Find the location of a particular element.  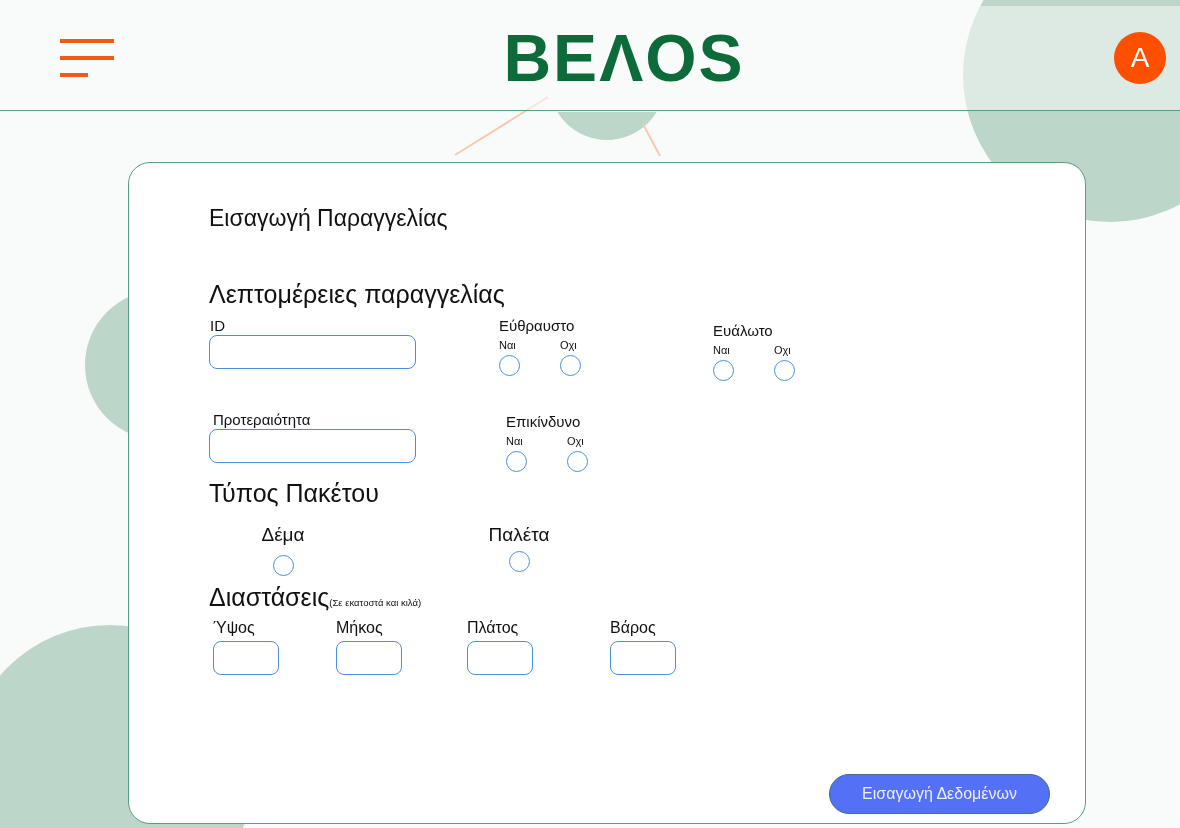

section-heading: Τύπος Πακέτου is located at coordinates (294, 492).